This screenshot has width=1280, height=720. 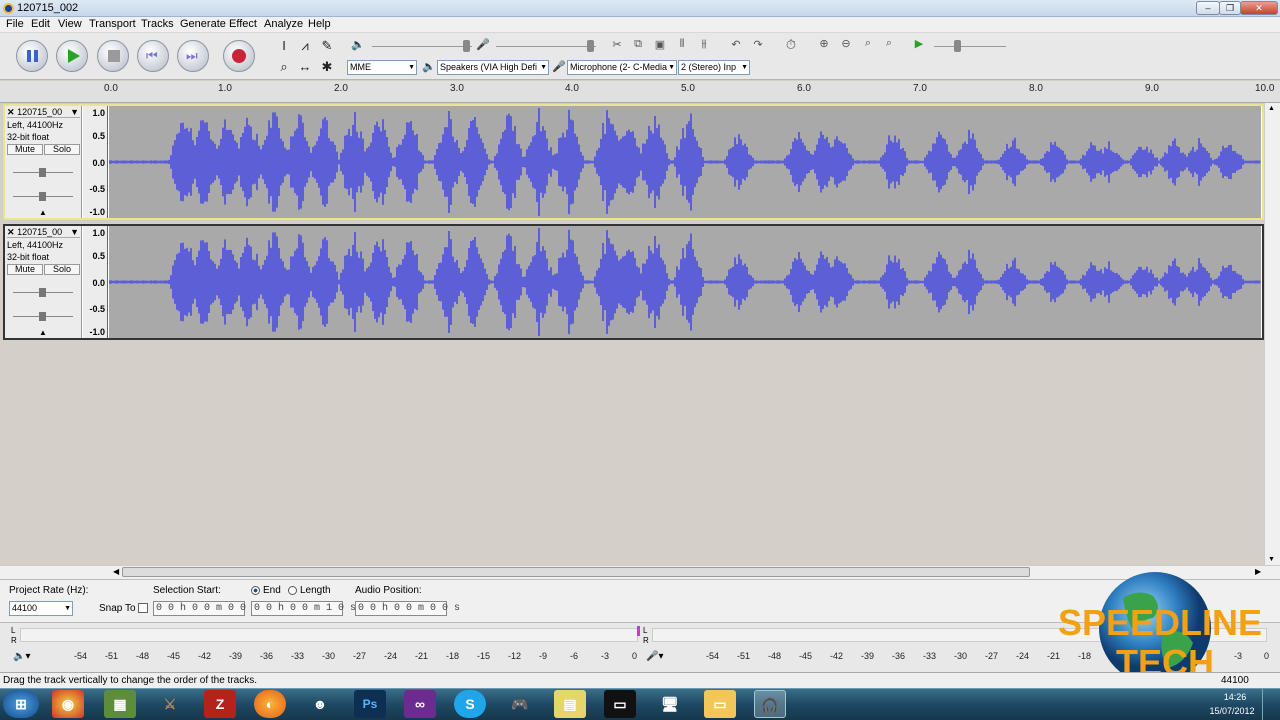 I want to click on cmd-taskbar-icon: ▭, so click(x=620, y=704).